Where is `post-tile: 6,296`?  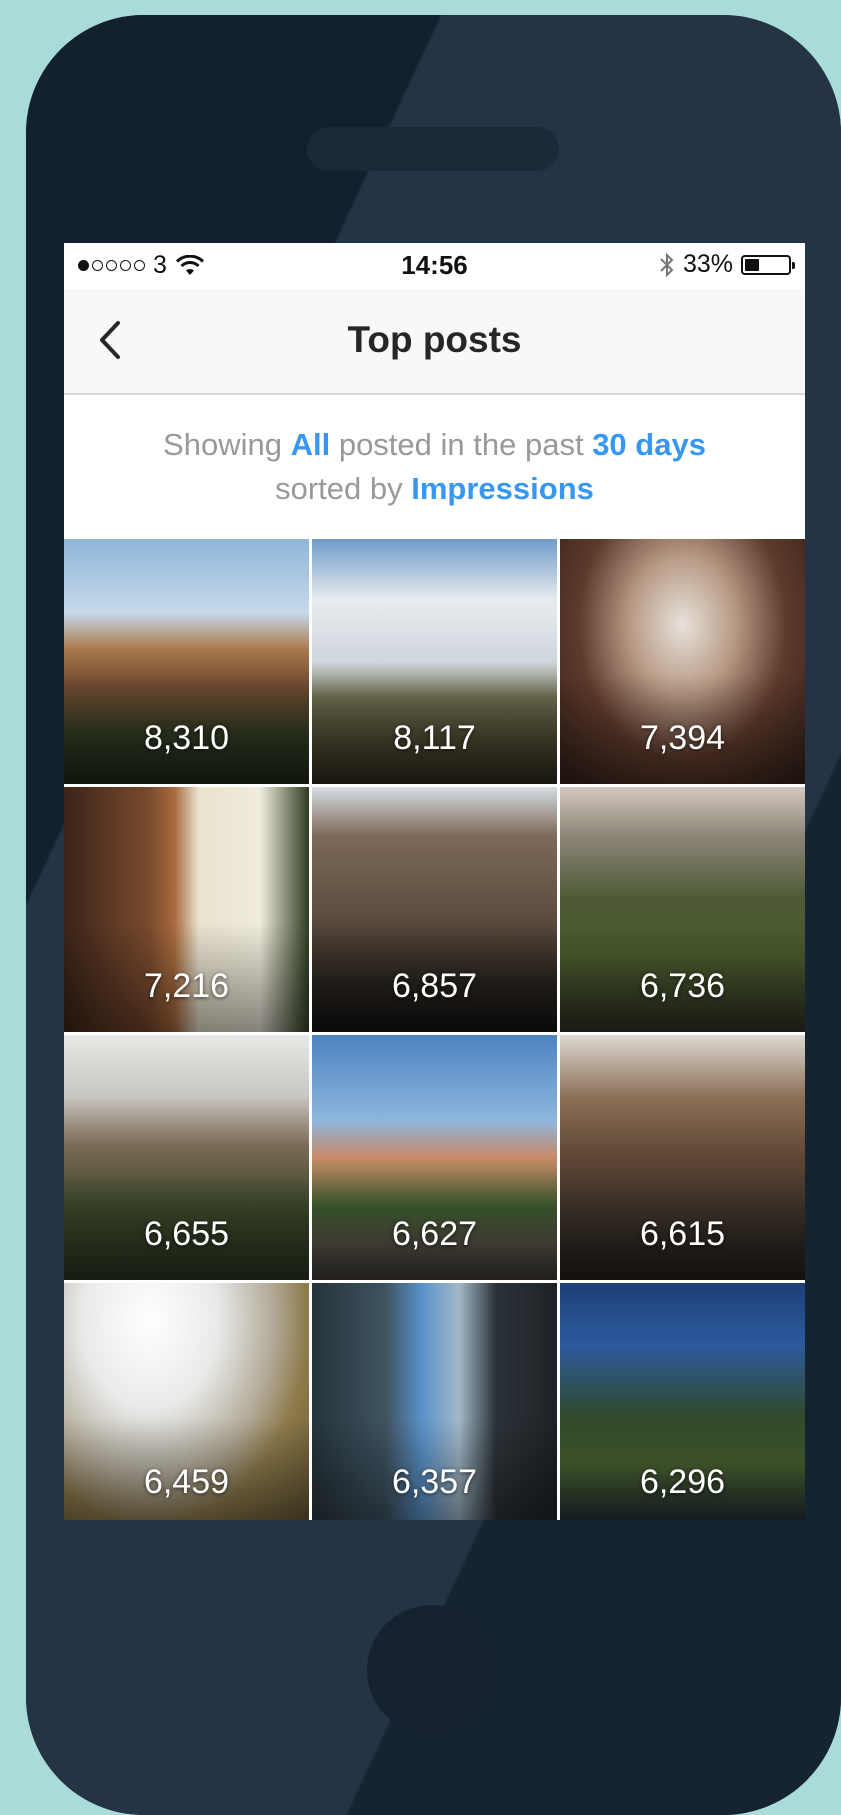 post-tile: 6,296 is located at coordinates (682, 1401).